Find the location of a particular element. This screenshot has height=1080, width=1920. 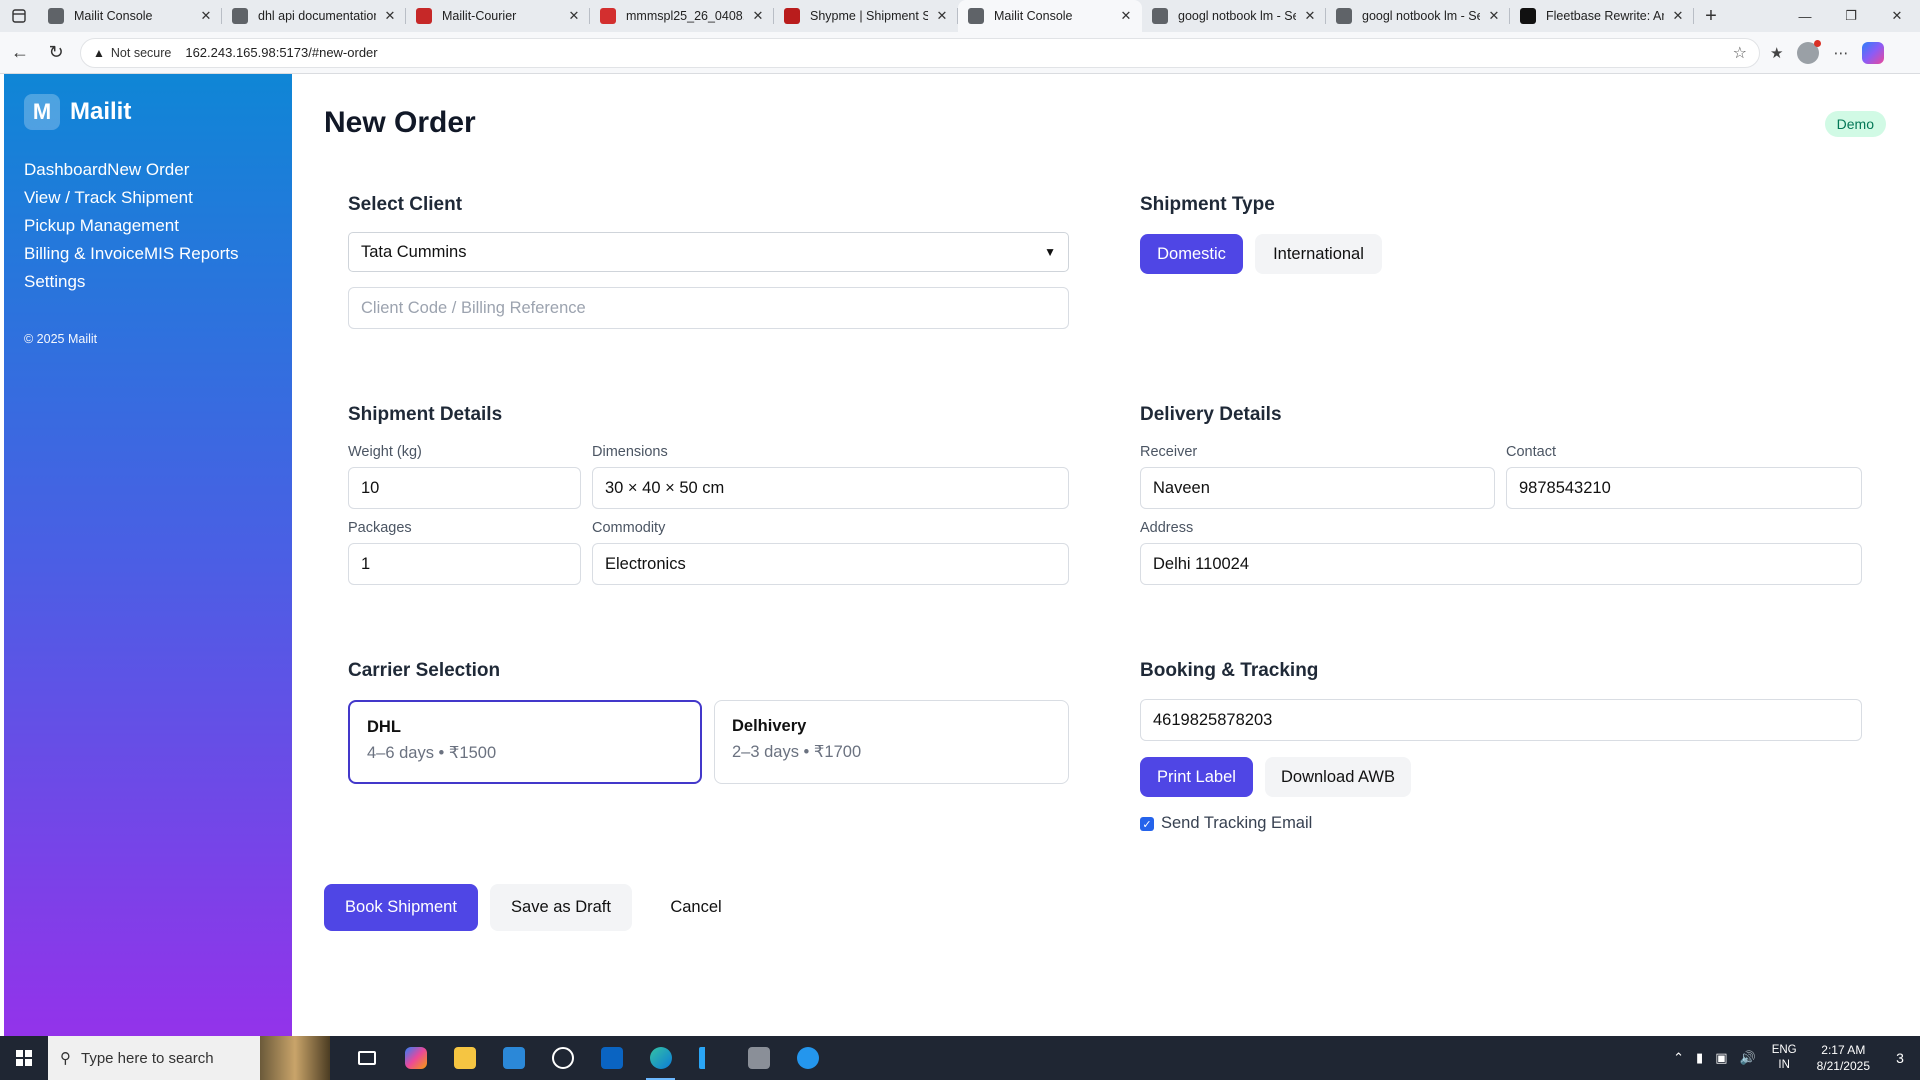

not-secure-label: Not secure is located at coordinates (141, 53).